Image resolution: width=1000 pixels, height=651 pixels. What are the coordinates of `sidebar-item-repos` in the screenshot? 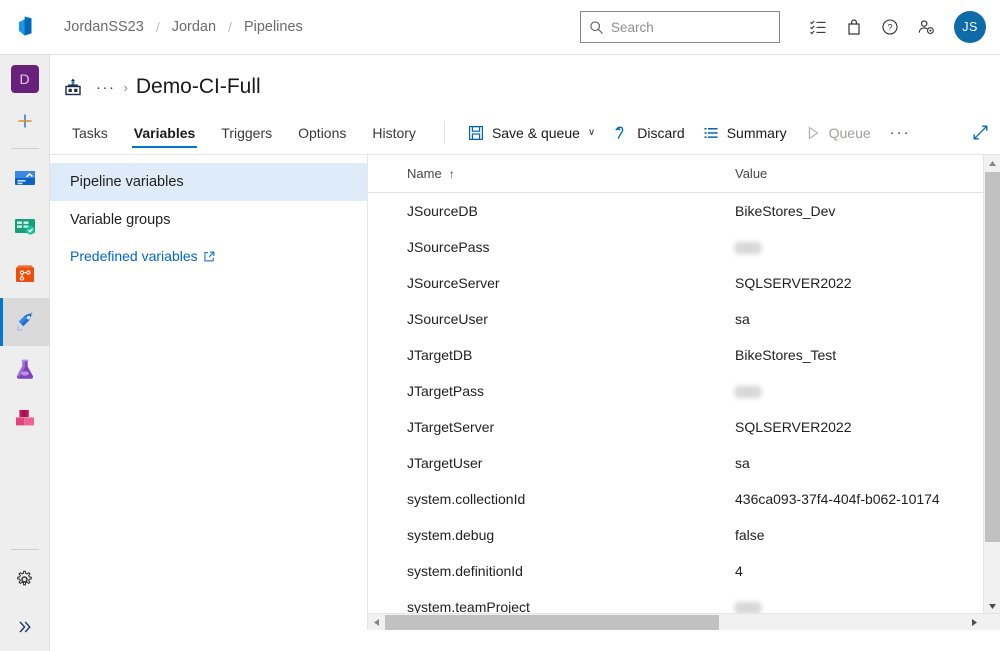 It's located at (25, 274).